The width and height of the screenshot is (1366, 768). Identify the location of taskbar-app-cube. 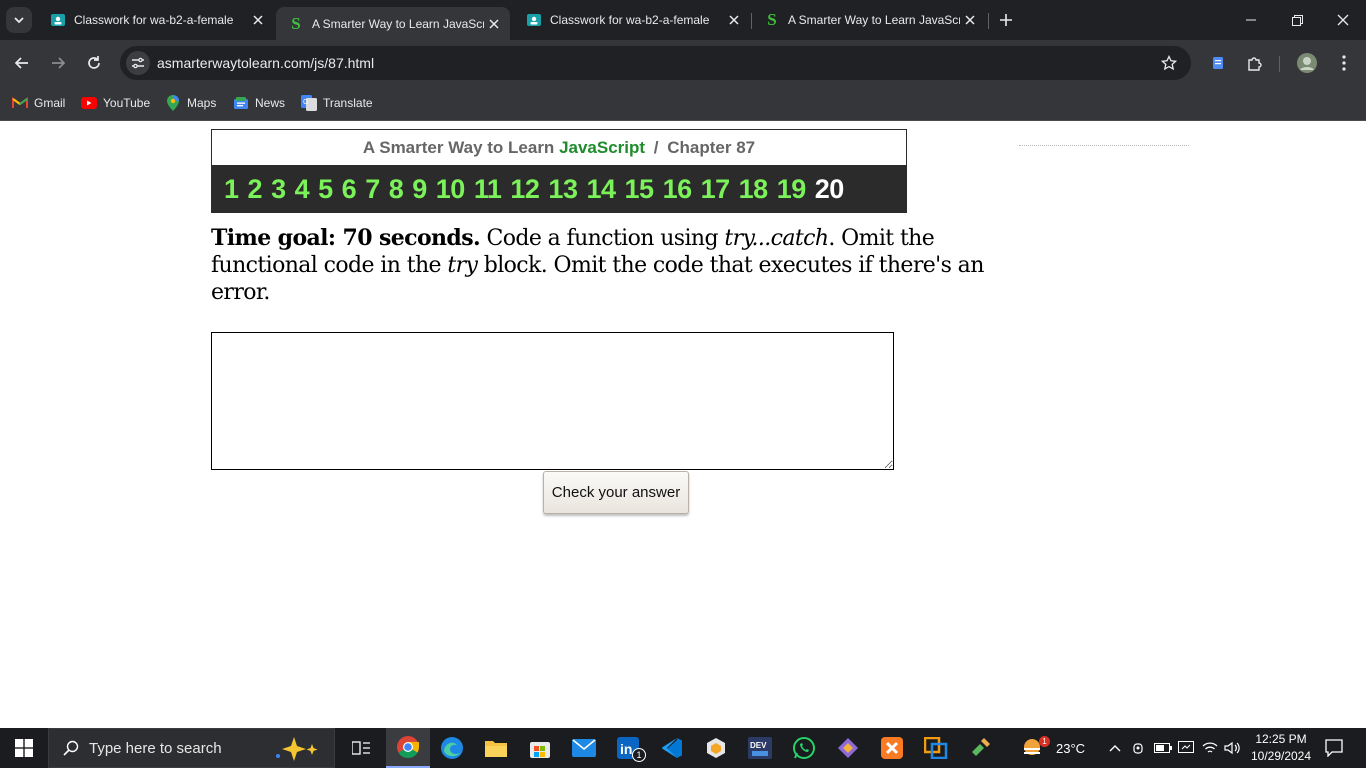
(716, 748).